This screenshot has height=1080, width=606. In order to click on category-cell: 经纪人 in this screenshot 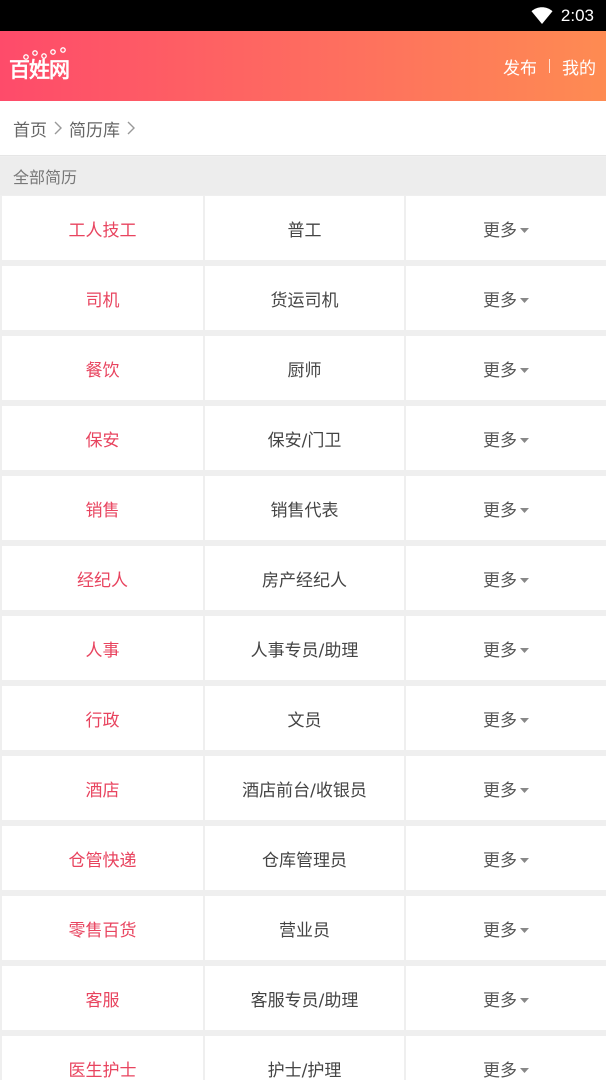, I will do `click(102, 578)`.